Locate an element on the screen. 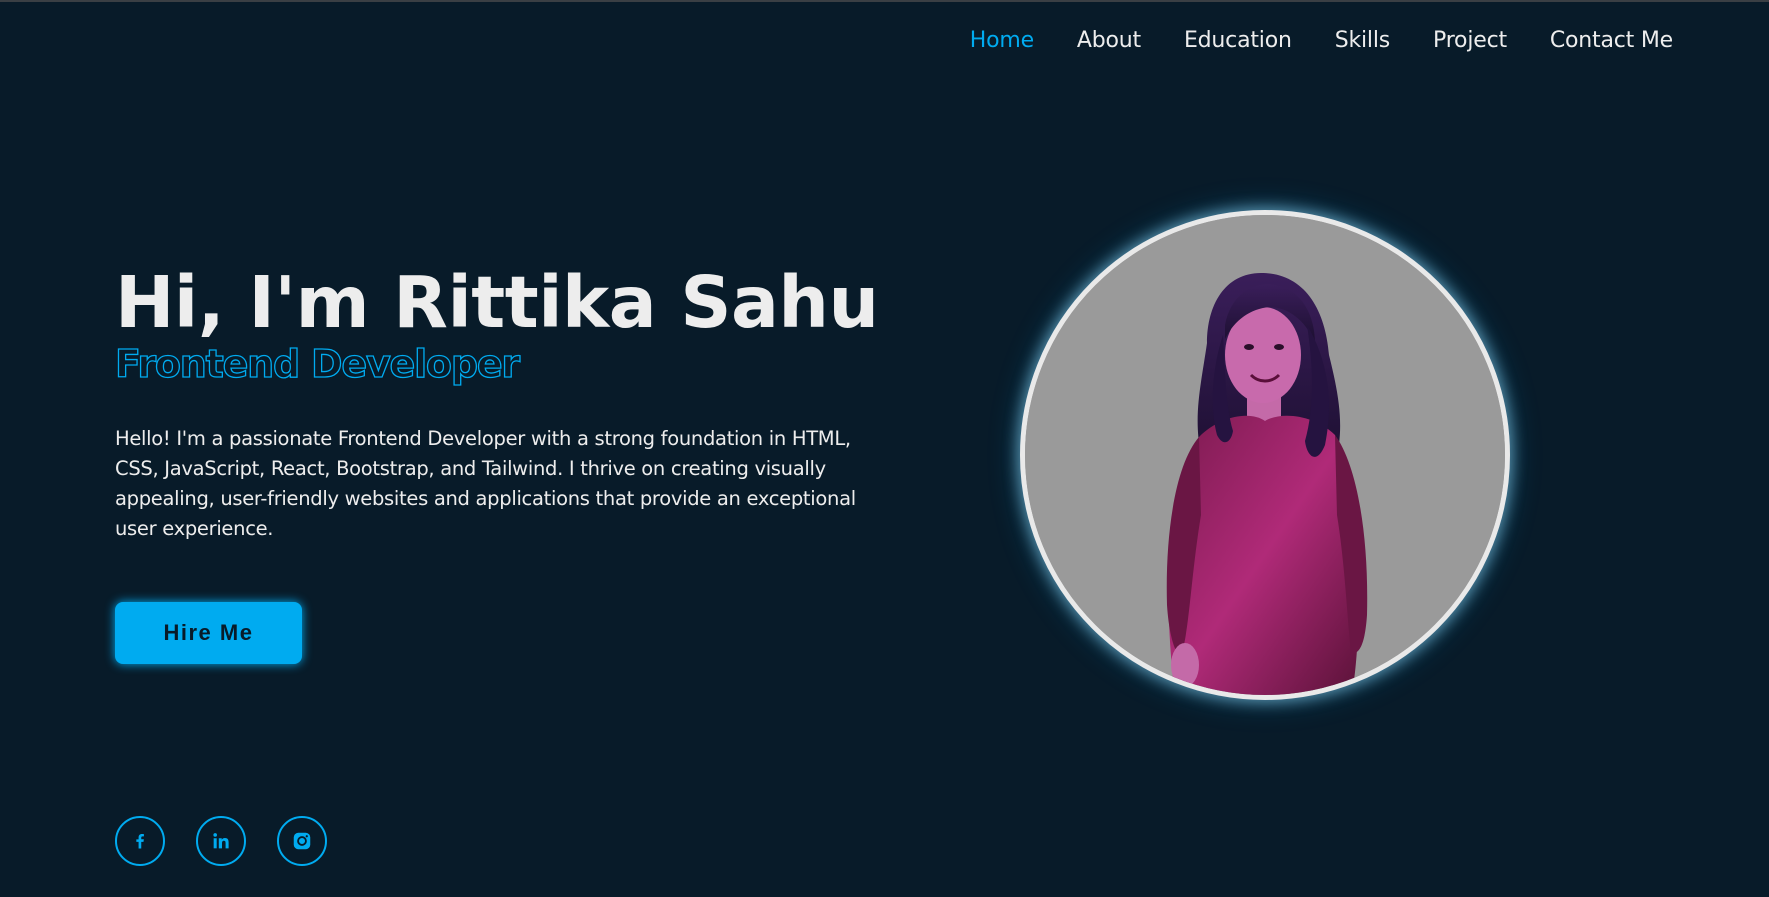  hero-heading: Hi, I'm Rittika Sahu is located at coordinates (497, 302).